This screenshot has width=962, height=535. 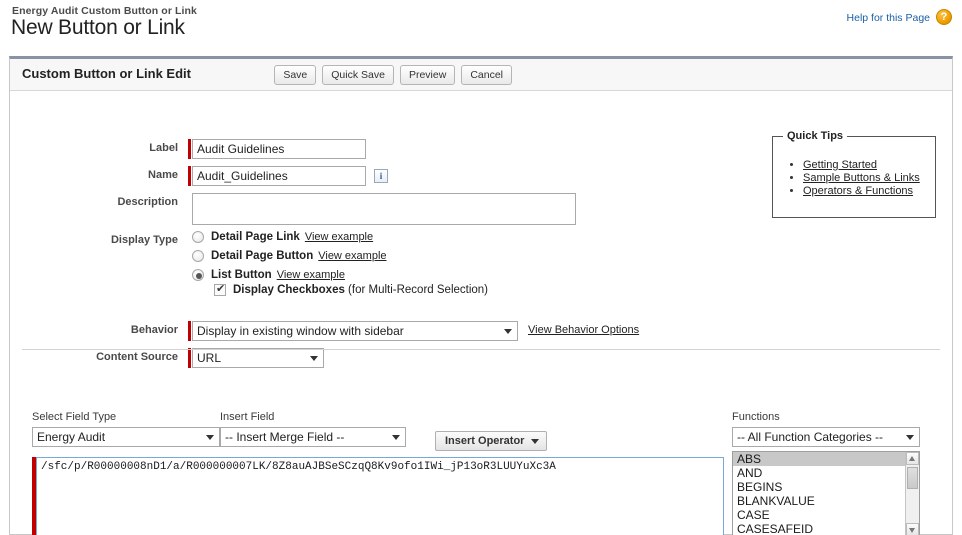 What do you see at coordinates (154, 330) in the screenshot?
I see `behavior-label: Behavior` at bounding box center [154, 330].